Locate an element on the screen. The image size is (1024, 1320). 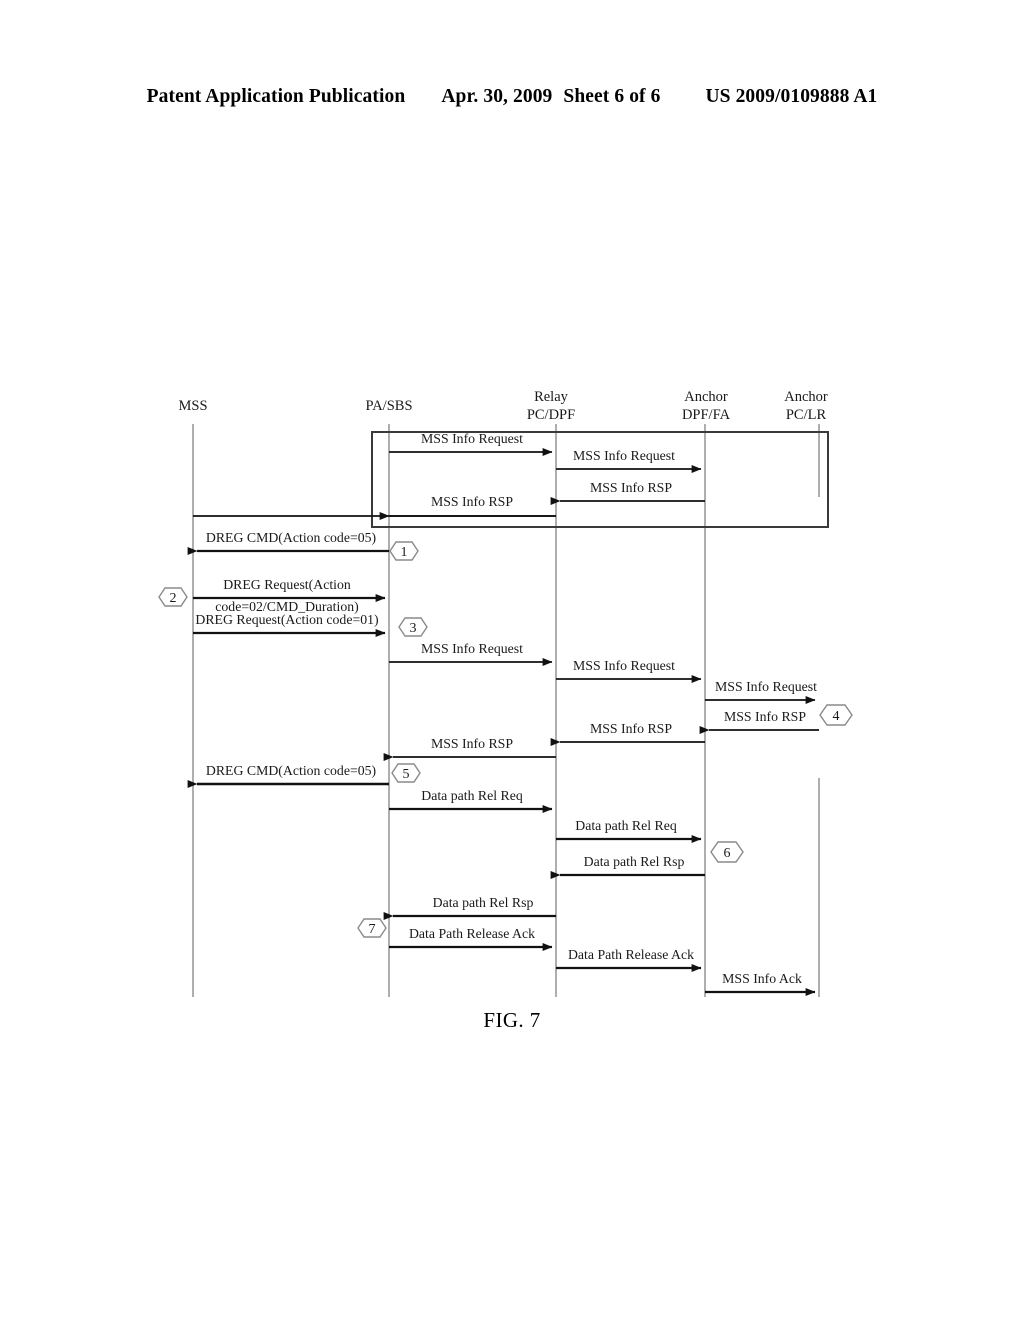
message-mss-info-rsp-3: MSS Info RSP is located at coordinates (759, 721).